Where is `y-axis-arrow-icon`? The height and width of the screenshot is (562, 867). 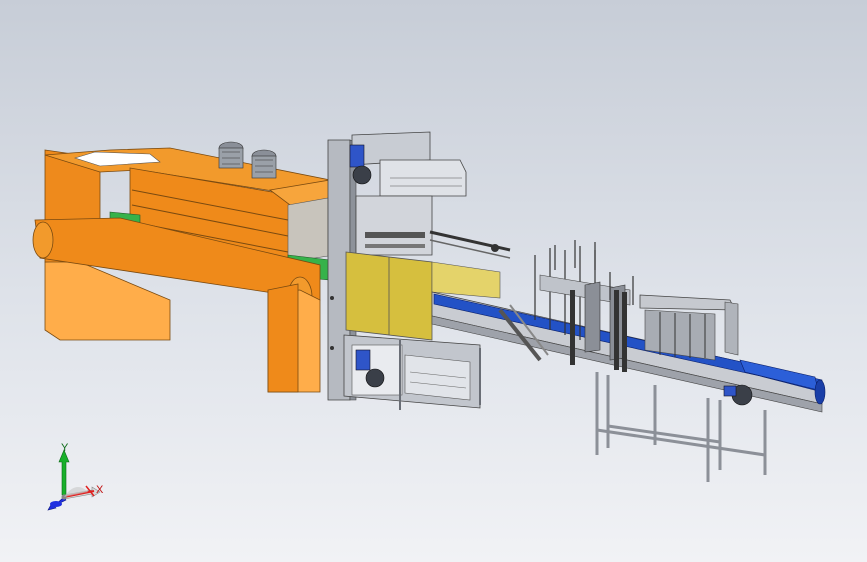
y-axis-arrow-icon is located at coordinates (64, 472).